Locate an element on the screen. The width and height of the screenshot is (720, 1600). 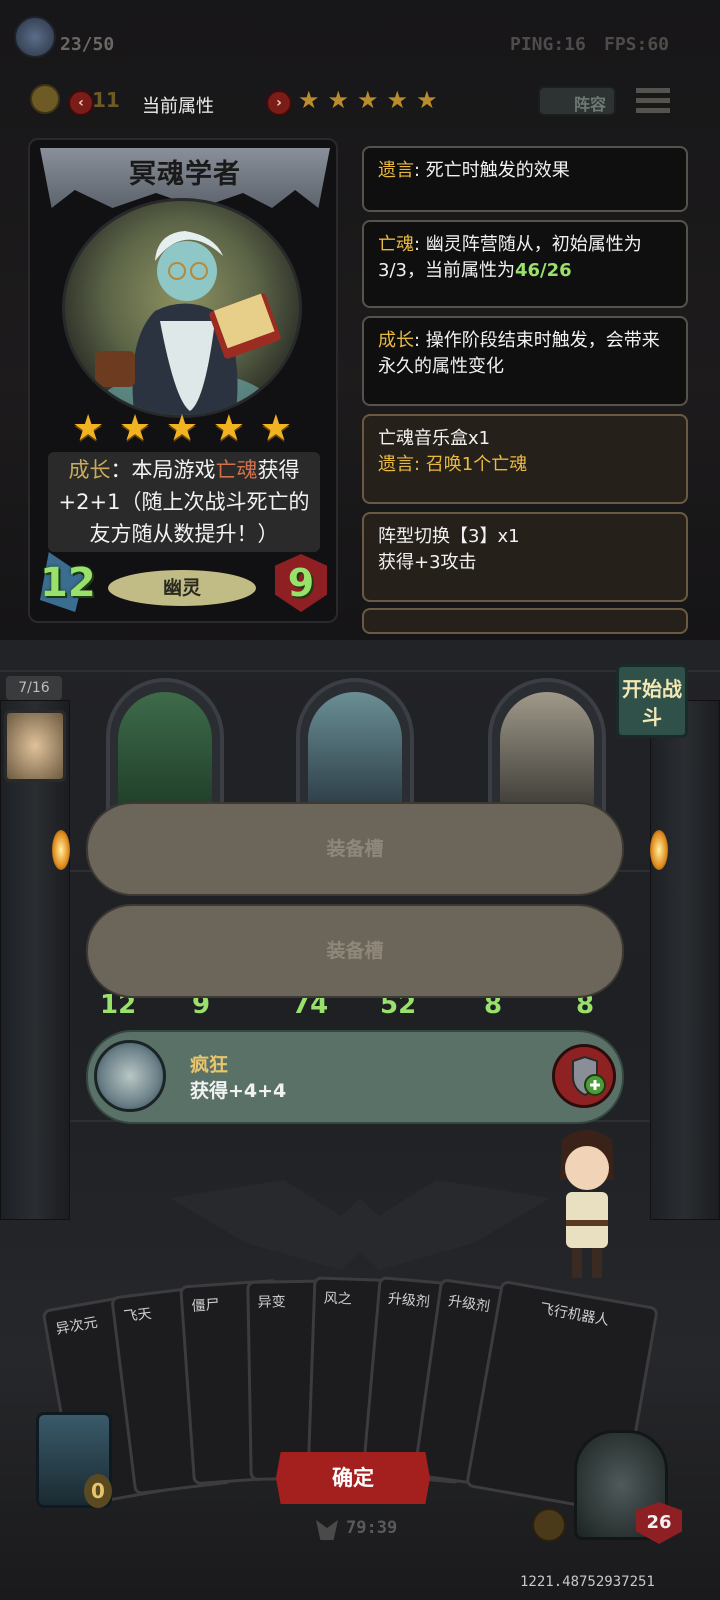
equipment-slot-1: 装备槽 is located at coordinates (355, 849).